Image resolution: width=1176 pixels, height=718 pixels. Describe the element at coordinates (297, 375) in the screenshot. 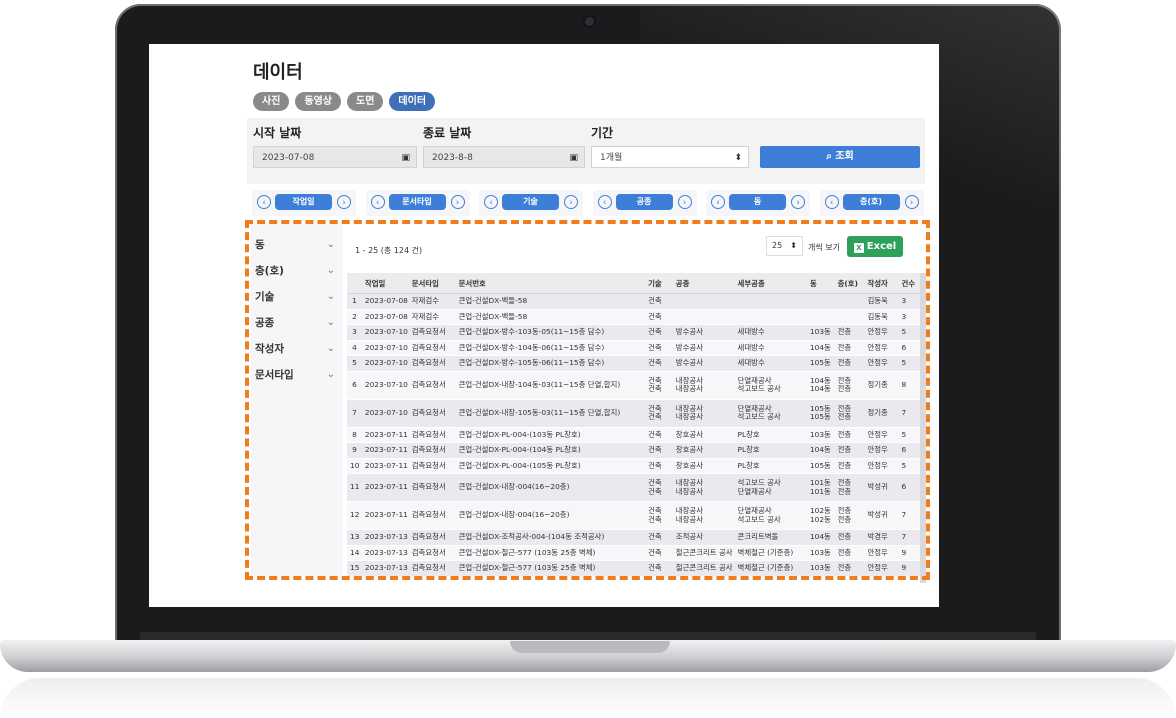

I see `sidebar-item: 문서타입 ⌄` at that location.